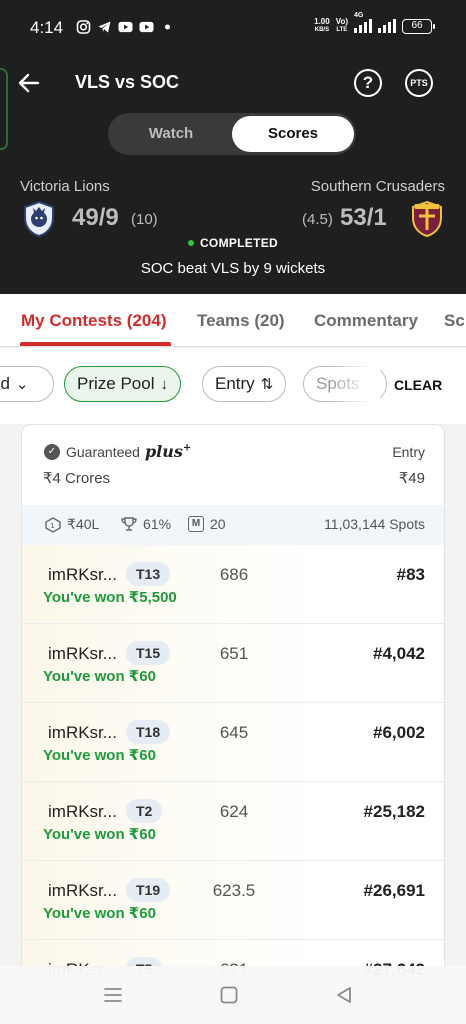 The image size is (466, 1024). Describe the element at coordinates (187, 448) in the screenshot. I see `plus-sup: +` at that location.